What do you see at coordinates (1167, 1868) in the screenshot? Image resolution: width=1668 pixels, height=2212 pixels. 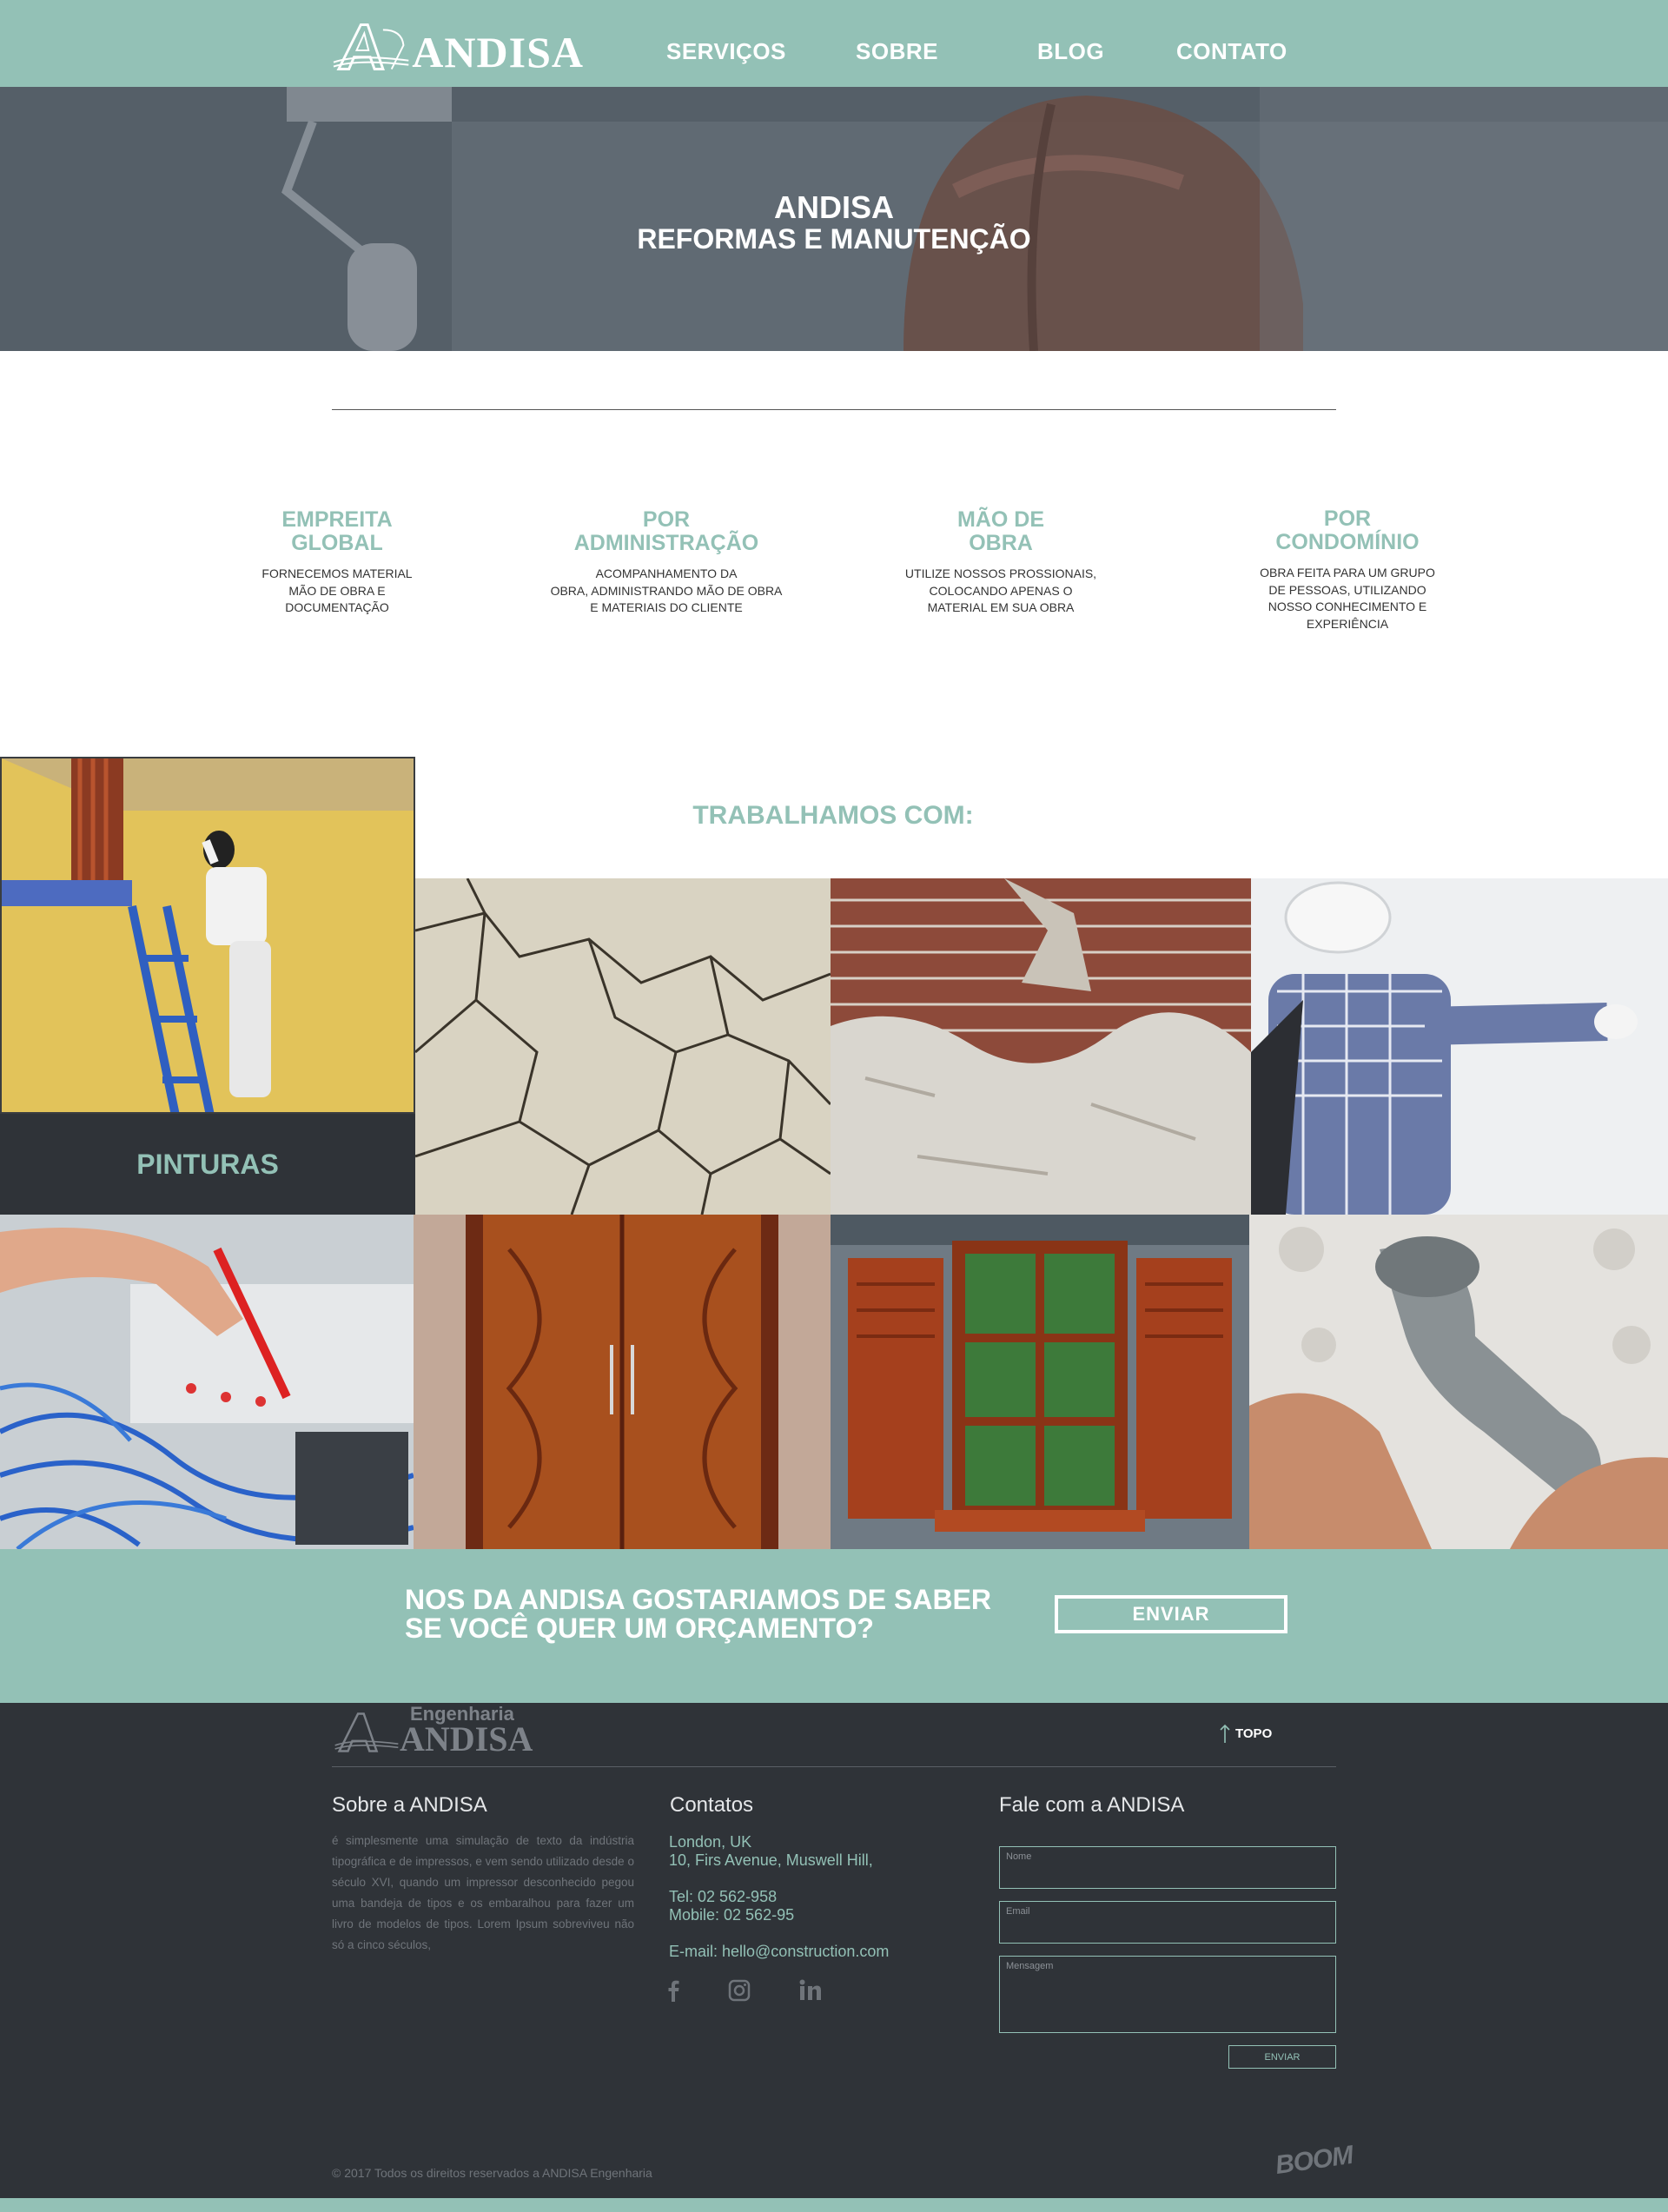 I see `name-field: Nome` at bounding box center [1167, 1868].